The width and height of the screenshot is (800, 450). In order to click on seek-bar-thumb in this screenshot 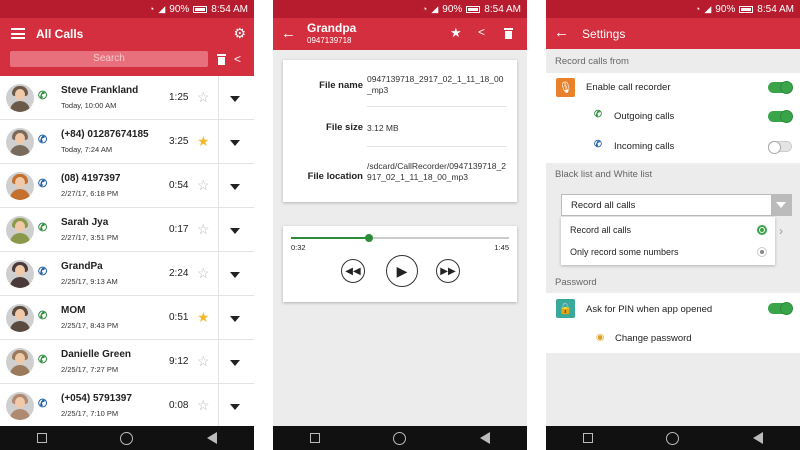, I will do `click(369, 238)`.